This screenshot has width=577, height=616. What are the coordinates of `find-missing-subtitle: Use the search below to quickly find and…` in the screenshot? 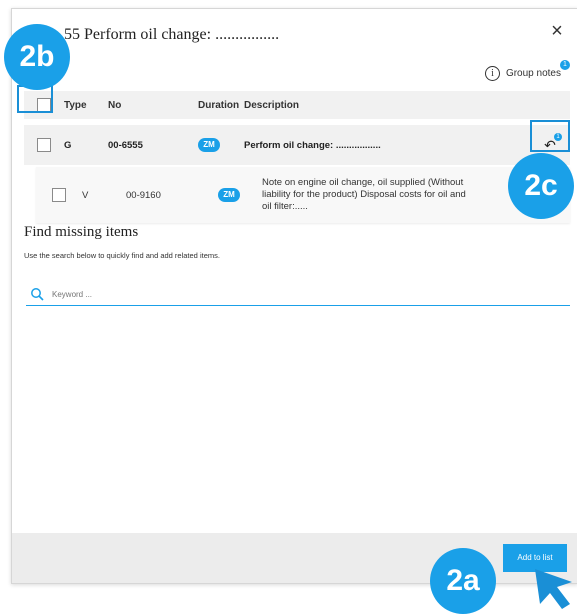 It's located at (122, 255).